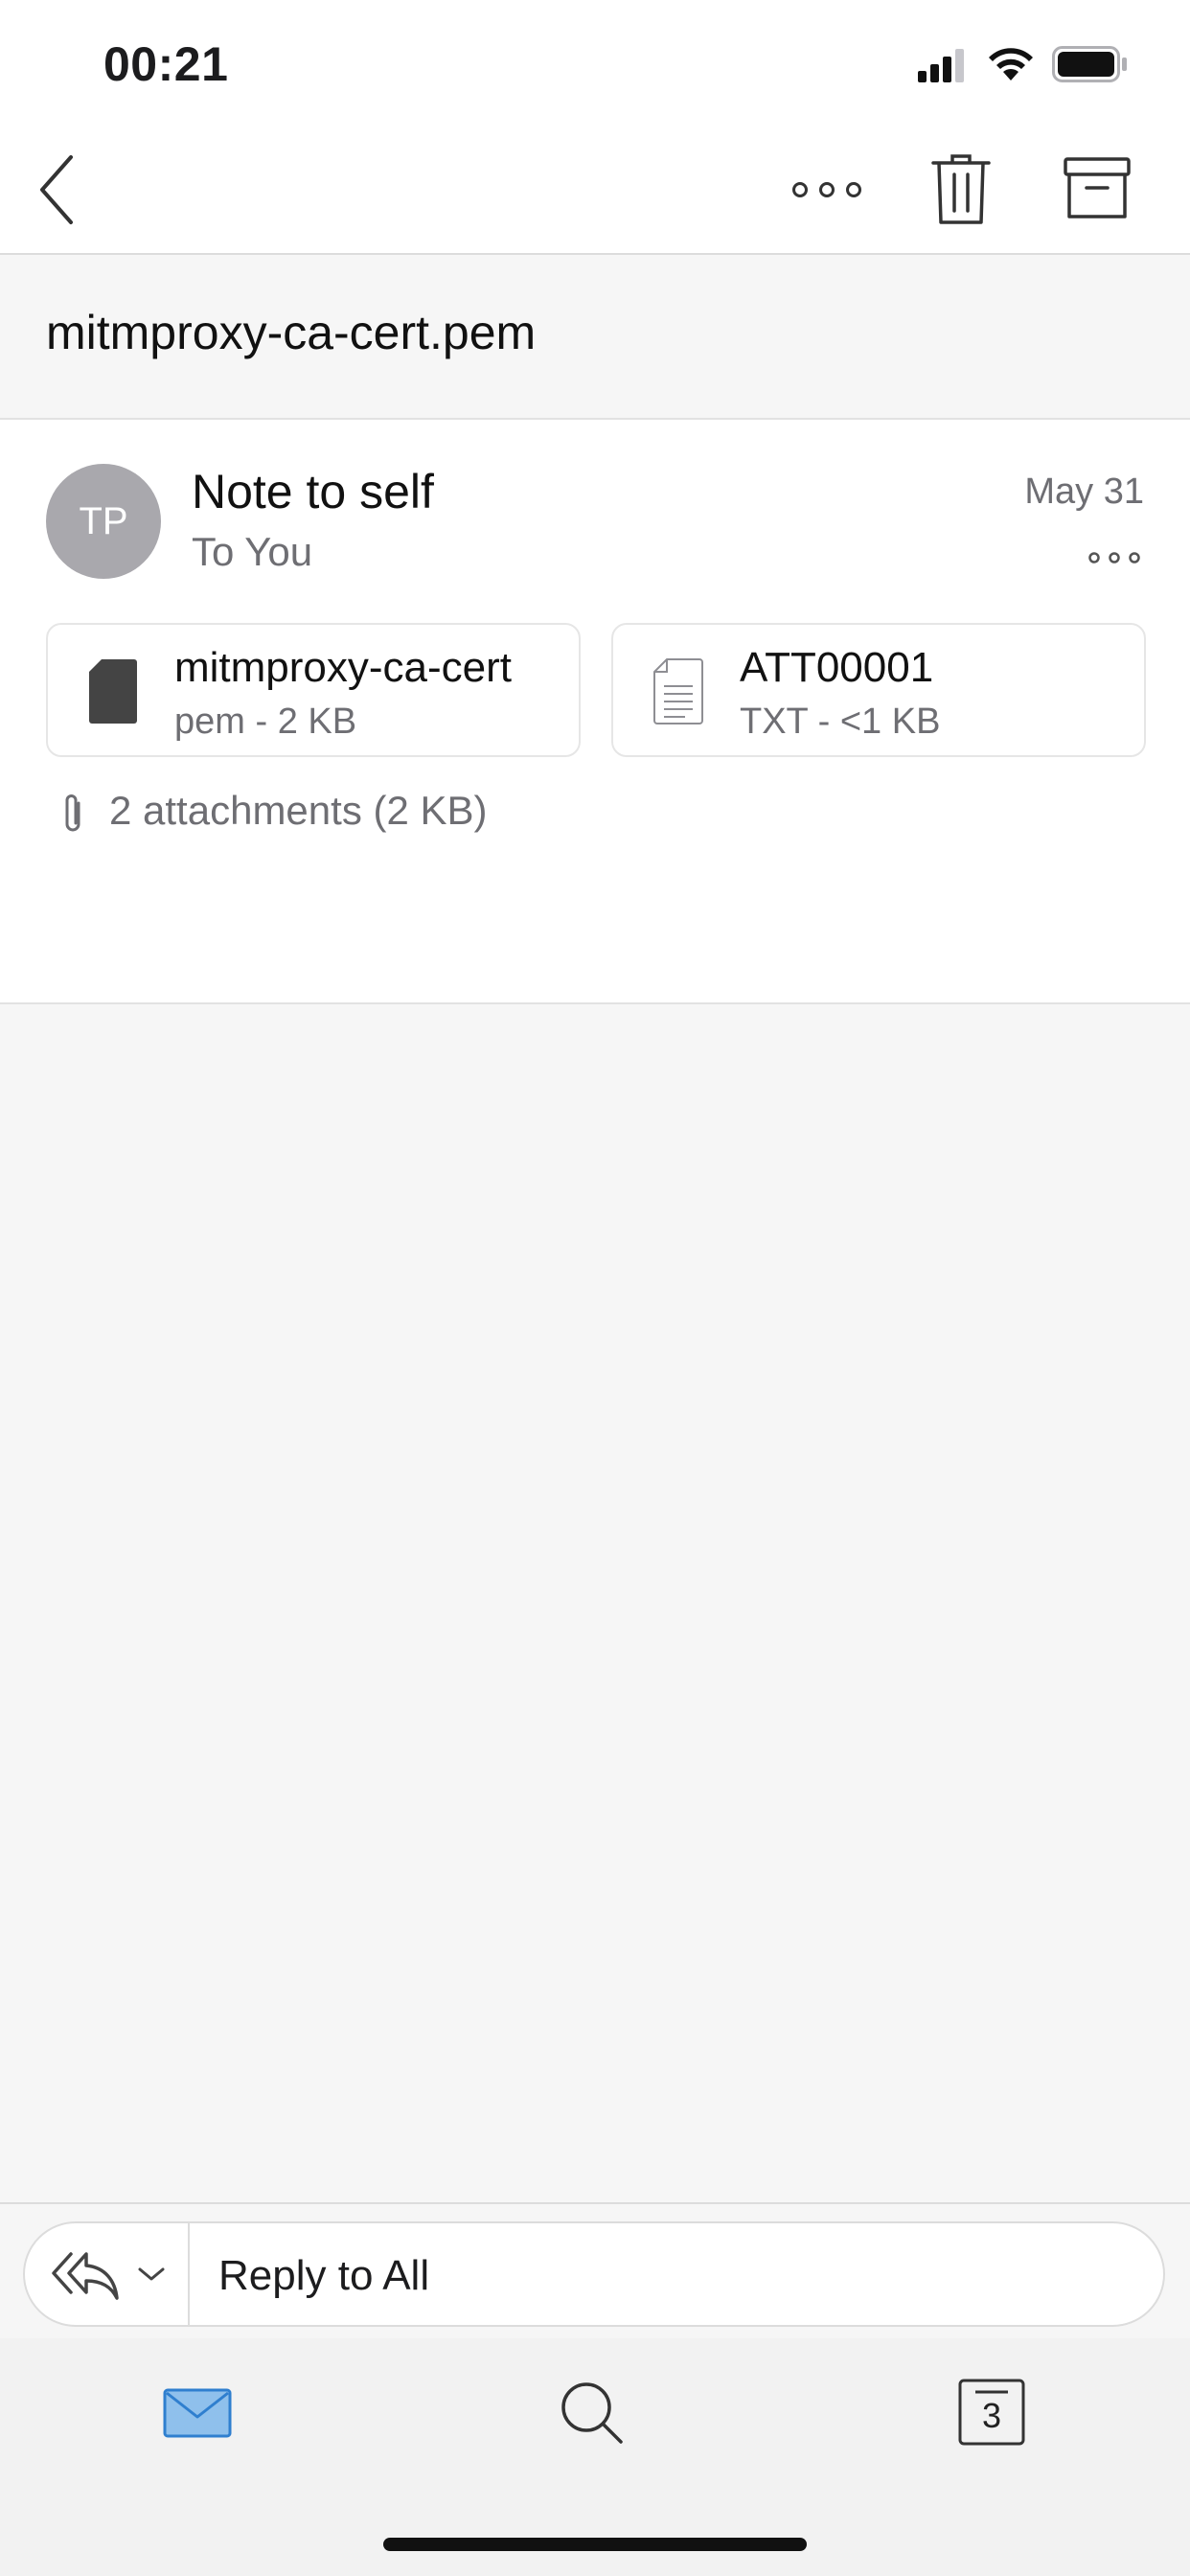 The width and height of the screenshot is (1190, 2576). I want to click on wifi-icon, so click(1011, 63).